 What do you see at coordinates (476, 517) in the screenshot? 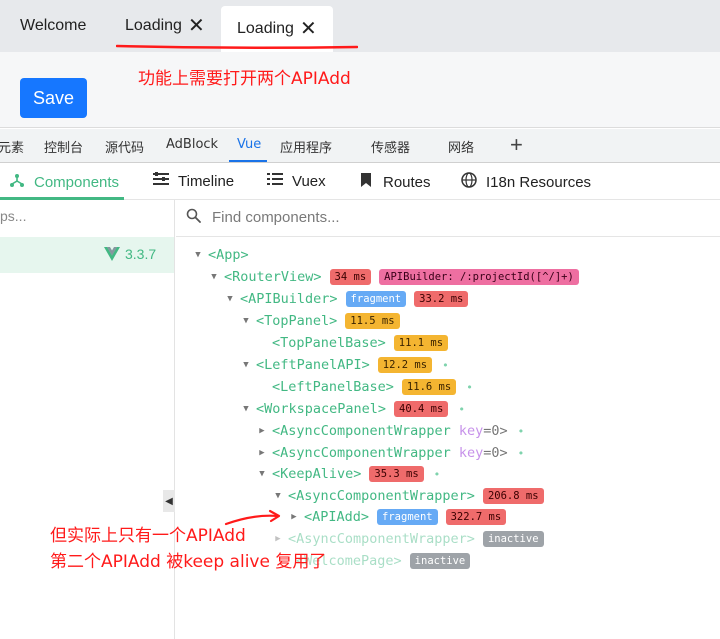
I see `render-time-badge: 322.7 ms` at bounding box center [476, 517].